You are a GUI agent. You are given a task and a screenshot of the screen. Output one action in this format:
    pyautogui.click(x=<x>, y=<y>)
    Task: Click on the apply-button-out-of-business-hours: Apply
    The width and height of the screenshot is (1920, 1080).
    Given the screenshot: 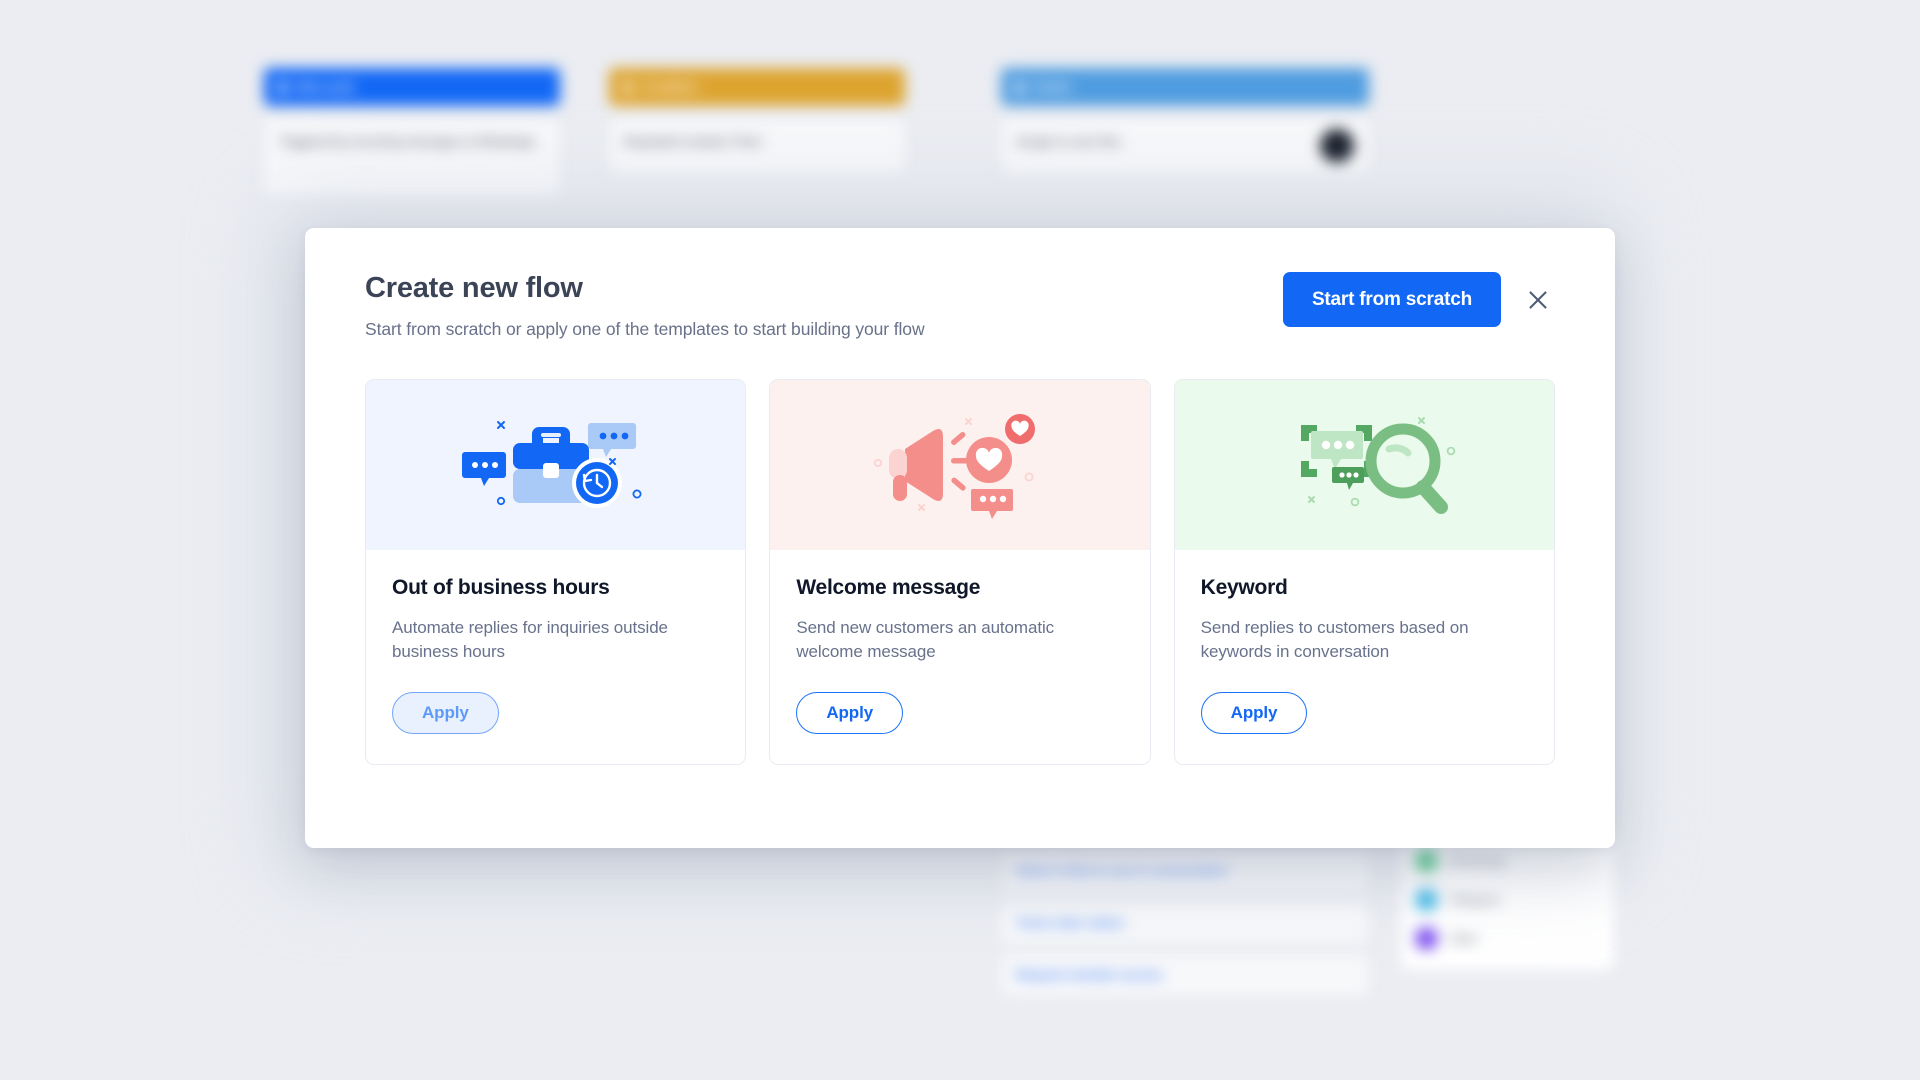 What is the action you would take?
    pyautogui.click(x=445, y=712)
    